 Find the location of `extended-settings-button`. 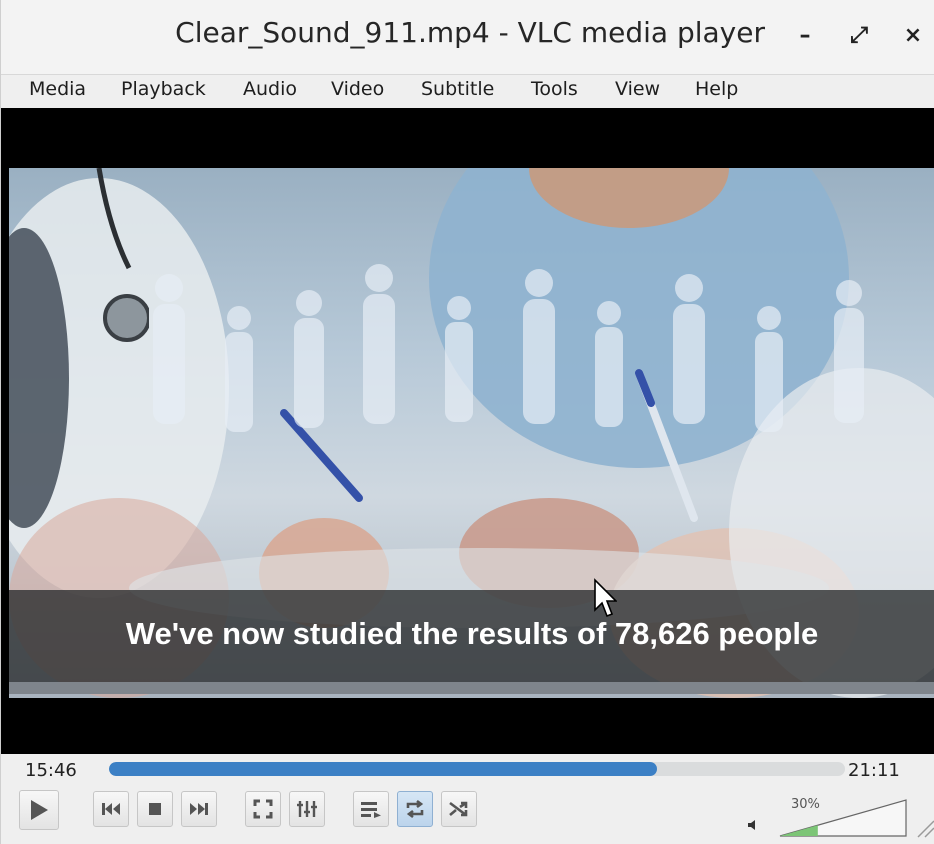

extended-settings-button is located at coordinates (307, 809).